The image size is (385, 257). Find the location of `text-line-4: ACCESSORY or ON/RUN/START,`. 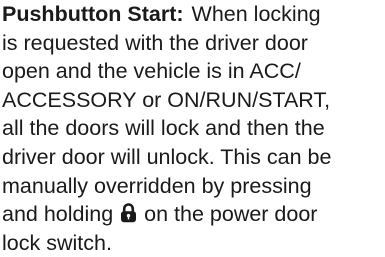

text-line-4: ACCESSORY or ON/RUN/START, is located at coordinates (166, 99).